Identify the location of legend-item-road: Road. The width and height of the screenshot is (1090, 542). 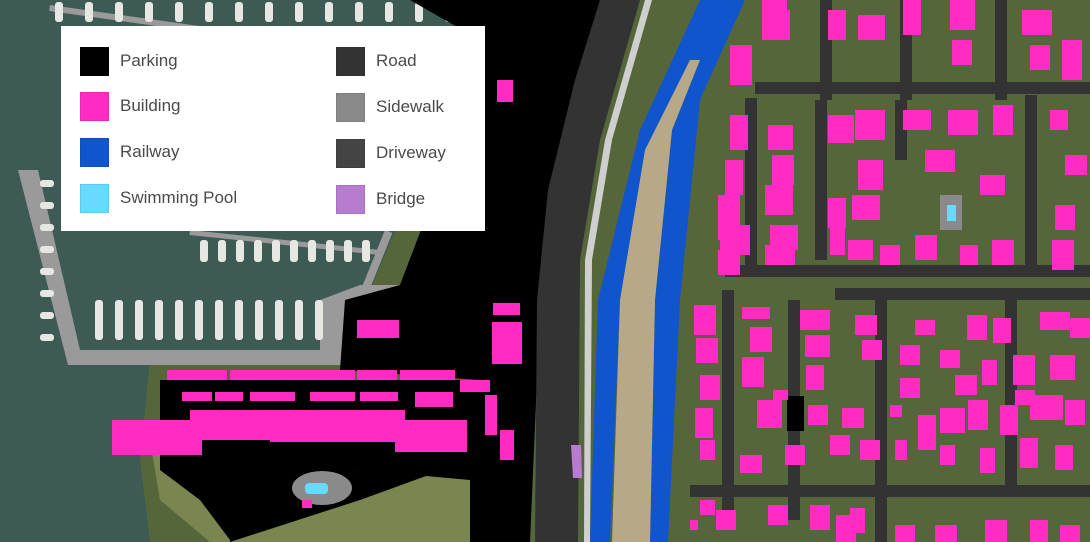
(376, 61).